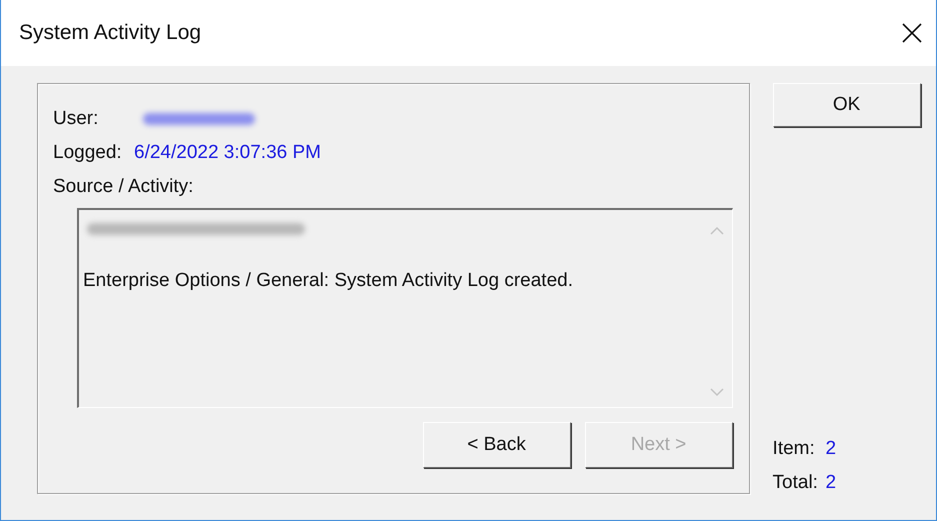 This screenshot has height=521, width=937. What do you see at coordinates (717, 392) in the screenshot?
I see `scroll-down-icon` at bounding box center [717, 392].